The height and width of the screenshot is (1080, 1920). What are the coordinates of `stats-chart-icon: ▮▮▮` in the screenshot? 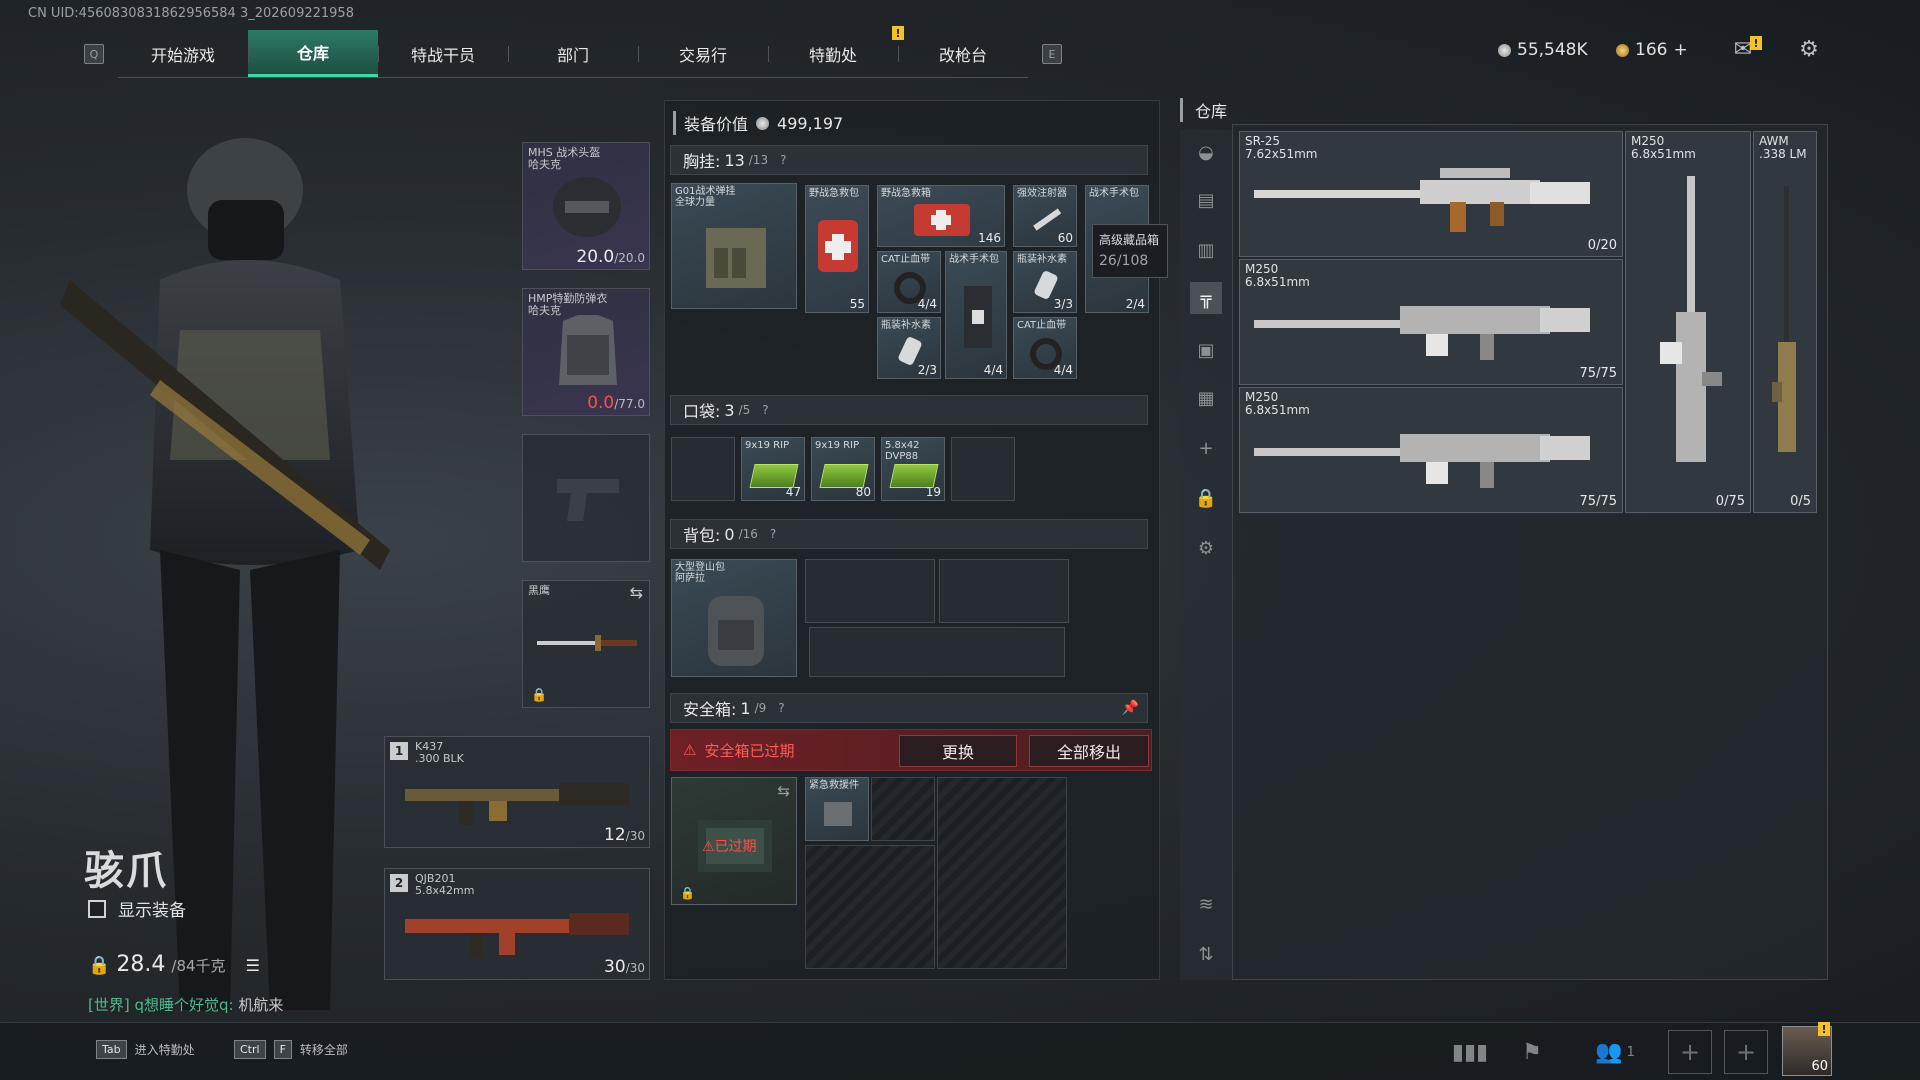 It's located at (1470, 1052).